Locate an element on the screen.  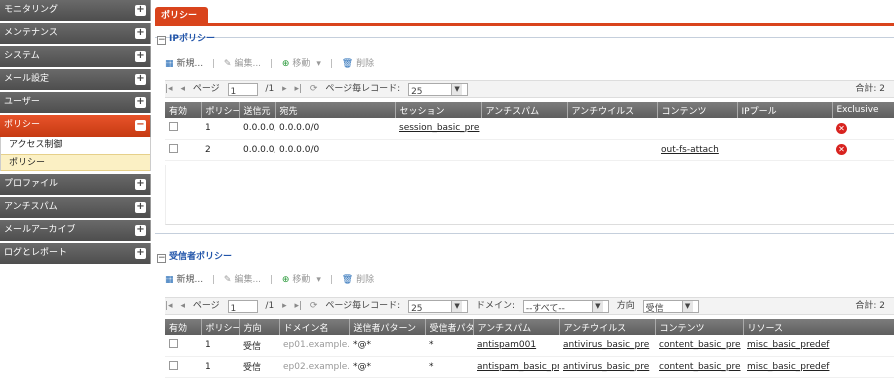
policy-id-cell: 2 is located at coordinates (220, 150).